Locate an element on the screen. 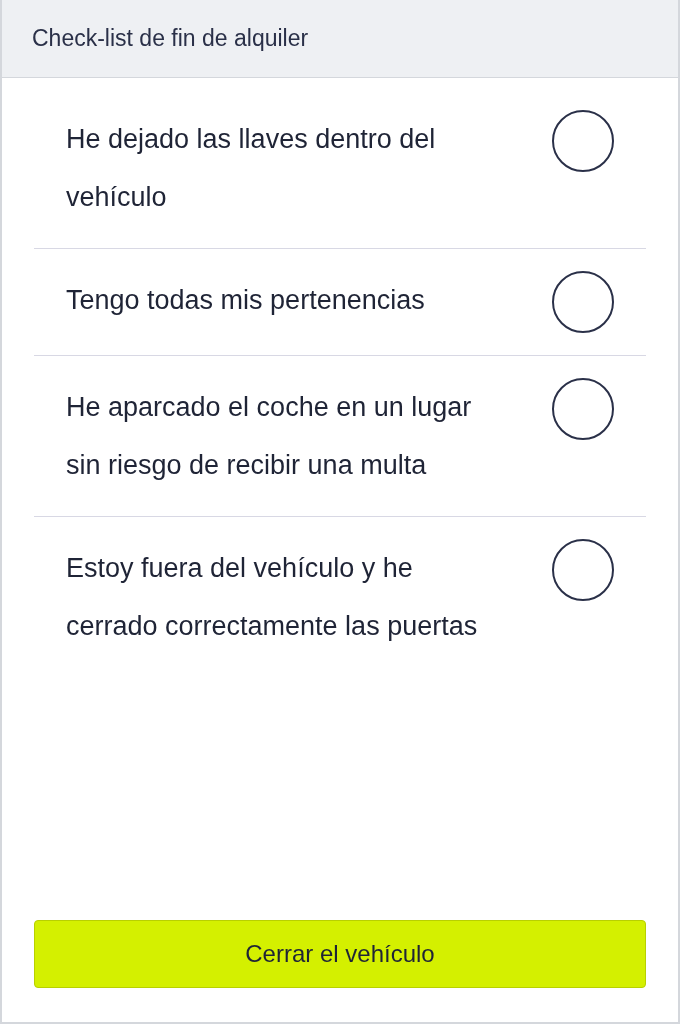 This screenshot has height=1024, width=680. header-title: Check-list de fin de alquiler is located at coordinates (170, 39).